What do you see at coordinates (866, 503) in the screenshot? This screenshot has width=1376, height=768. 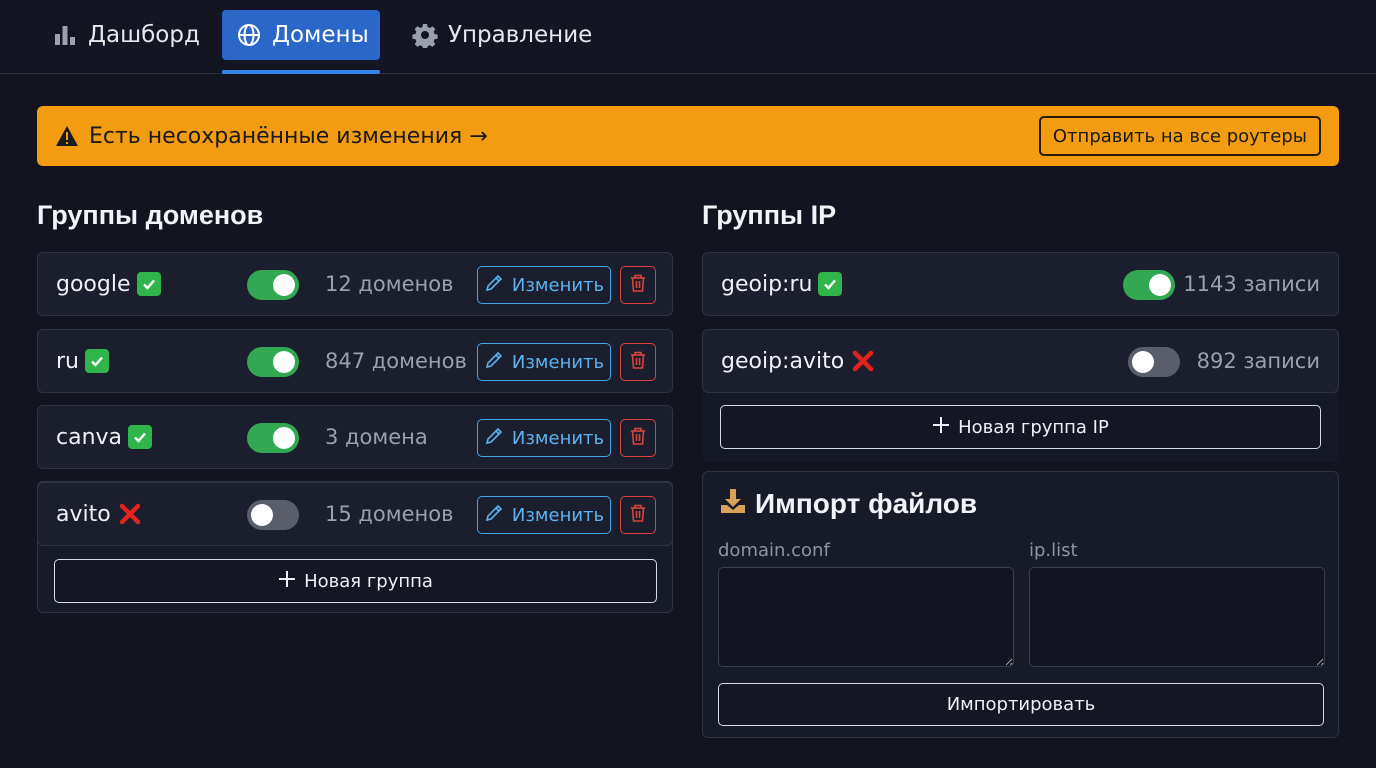 I see `import-title: Импорт файлов` at bounding box center [866, 503].